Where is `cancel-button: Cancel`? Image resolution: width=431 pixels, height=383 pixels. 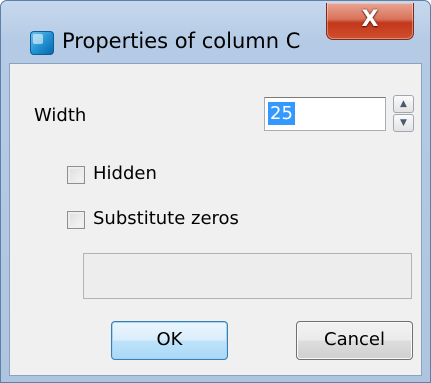
cancel-button: Cancel is located at coordinates (354, 340).